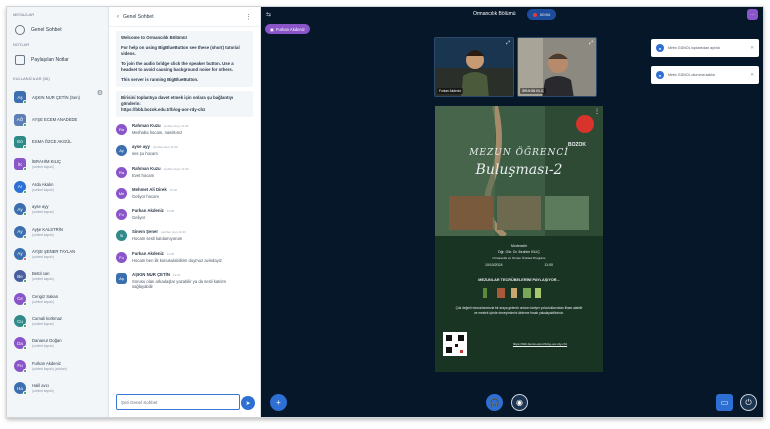 This screenshot has height=429, width=770. What do you see at coordinates (519, 153) in the screenshot?
I see `slide-title-line1: MEZUN ÖĞRENCİ` at bounding box center [519, 153].